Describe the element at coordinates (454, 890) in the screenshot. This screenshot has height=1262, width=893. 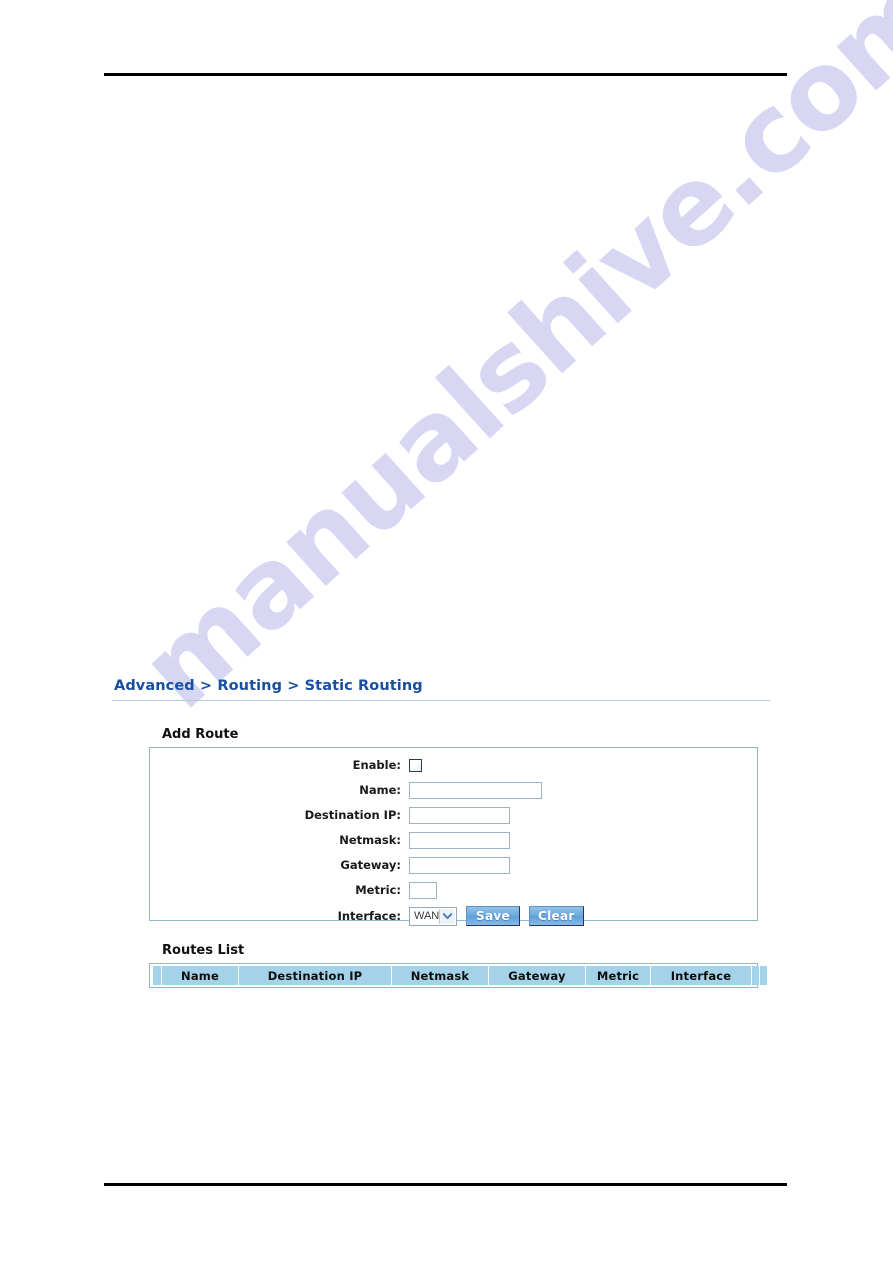
I see `form-row-metric: Metric:` at that location.